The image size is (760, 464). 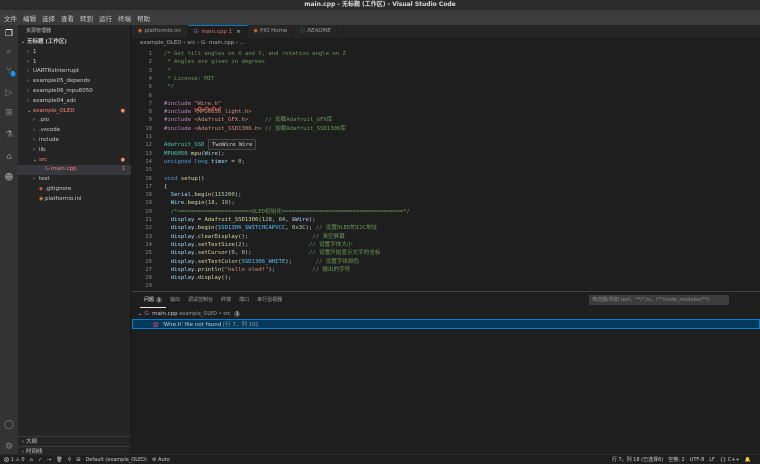 What do you see at coordinates (74, 43) in the screenshot?
I see `tree-item: ⌄ 无标题 (工作区)` at bounding box center [74, 43].